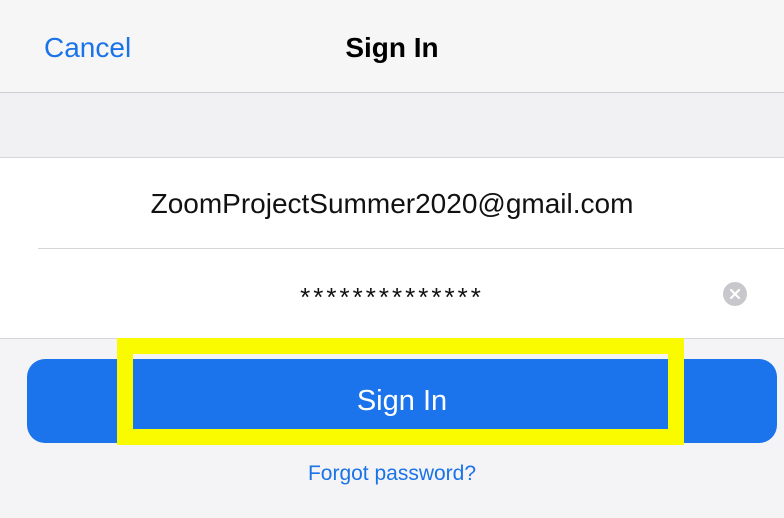 Image resolution: width=784 pixels, height=518 pixels. I want to click on email-field-value: ZoomProjectSummer2020@gmail.com, so click(392, 204).